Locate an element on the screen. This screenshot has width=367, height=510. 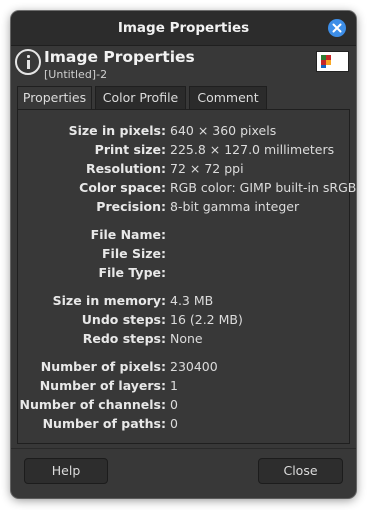
prop-value: 16 (2.2 MB) is located at coordinates (206, 319).